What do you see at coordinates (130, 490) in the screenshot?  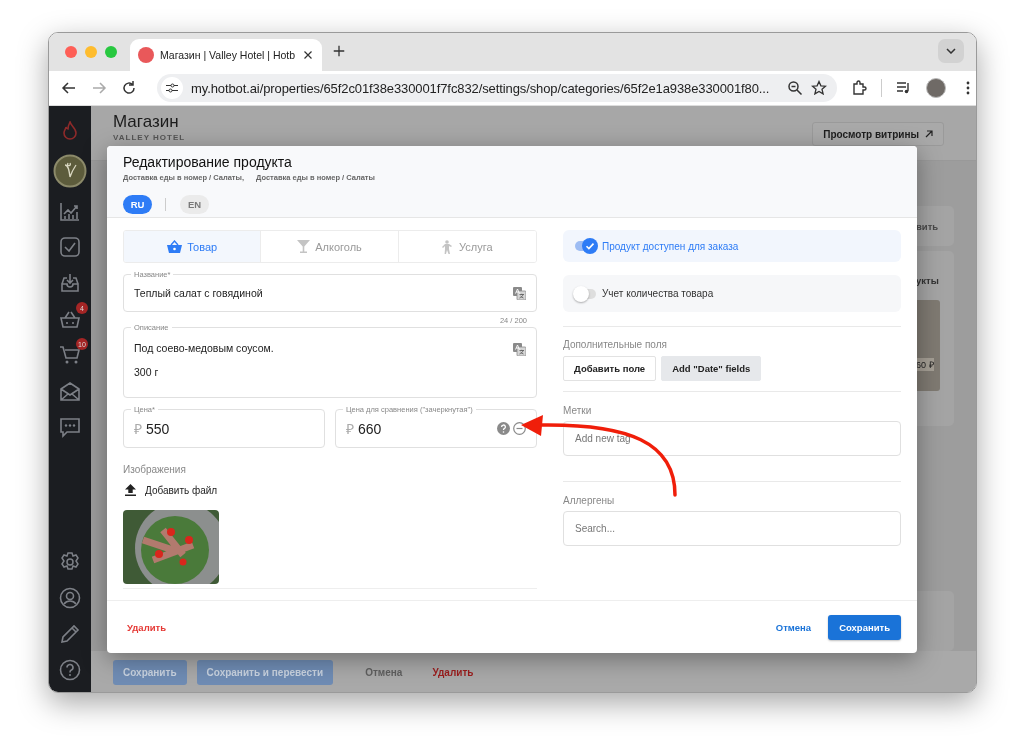 I see `upload-icon` at bounding box center [130, 490].